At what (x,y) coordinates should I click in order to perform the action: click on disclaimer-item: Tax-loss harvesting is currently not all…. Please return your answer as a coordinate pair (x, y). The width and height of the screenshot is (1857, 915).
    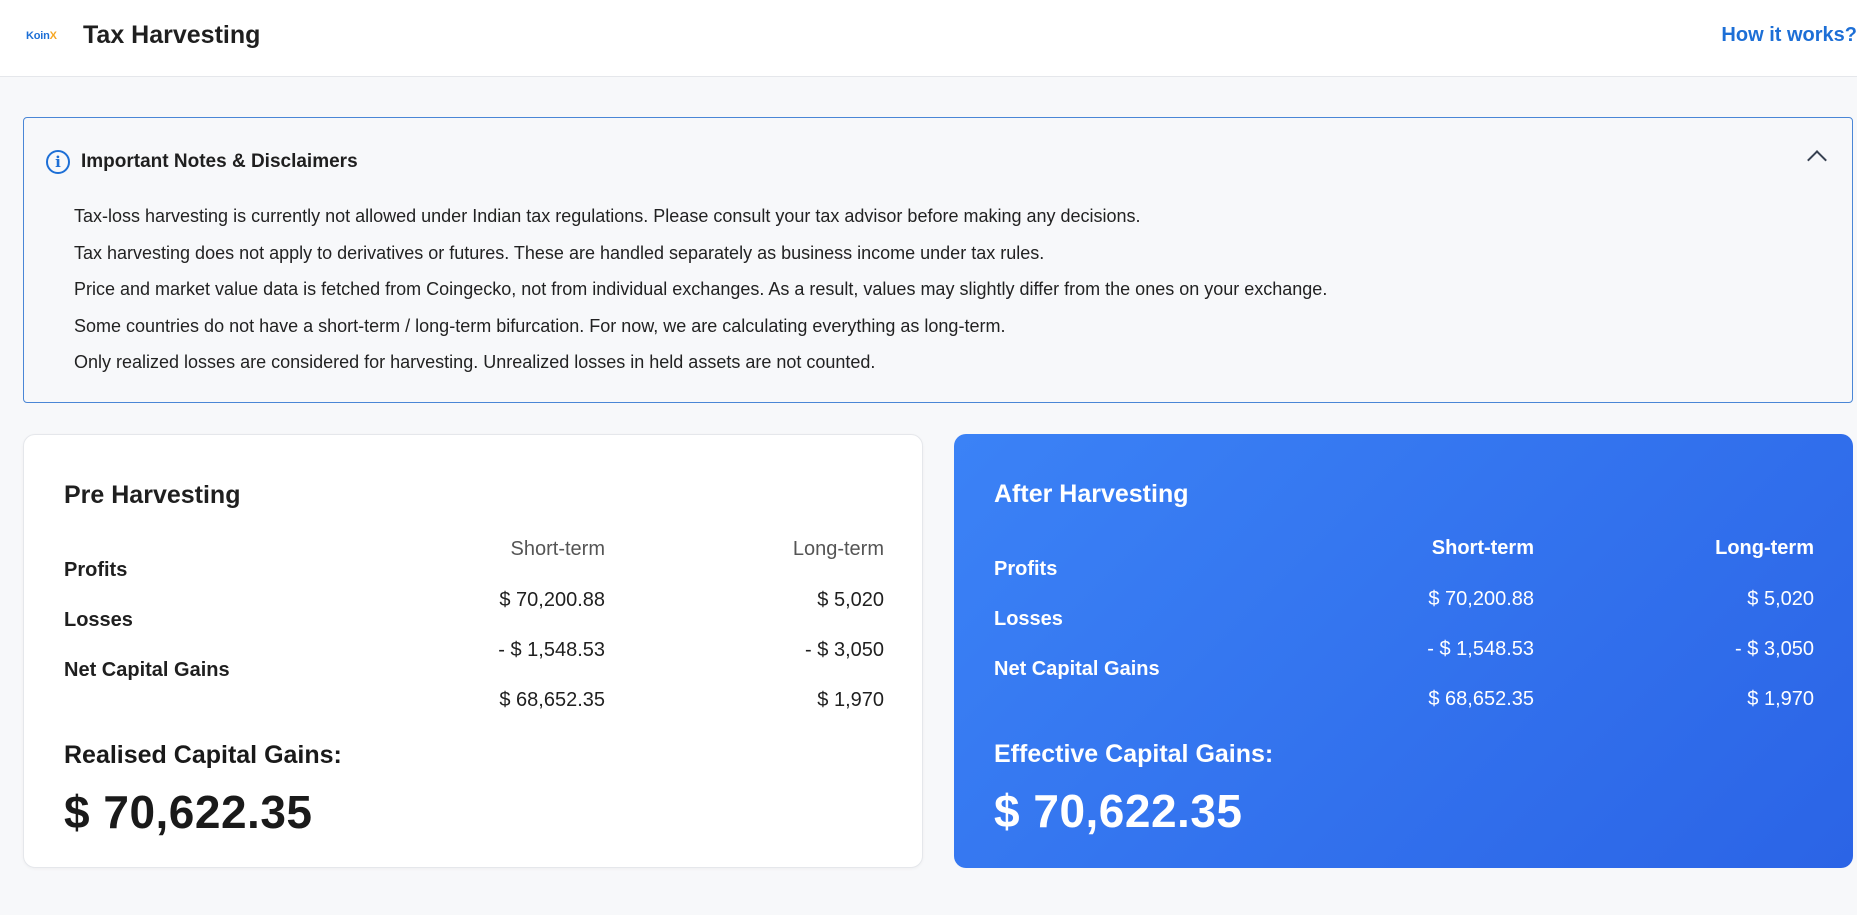
    Looking at the image, I should click on (607, 216).